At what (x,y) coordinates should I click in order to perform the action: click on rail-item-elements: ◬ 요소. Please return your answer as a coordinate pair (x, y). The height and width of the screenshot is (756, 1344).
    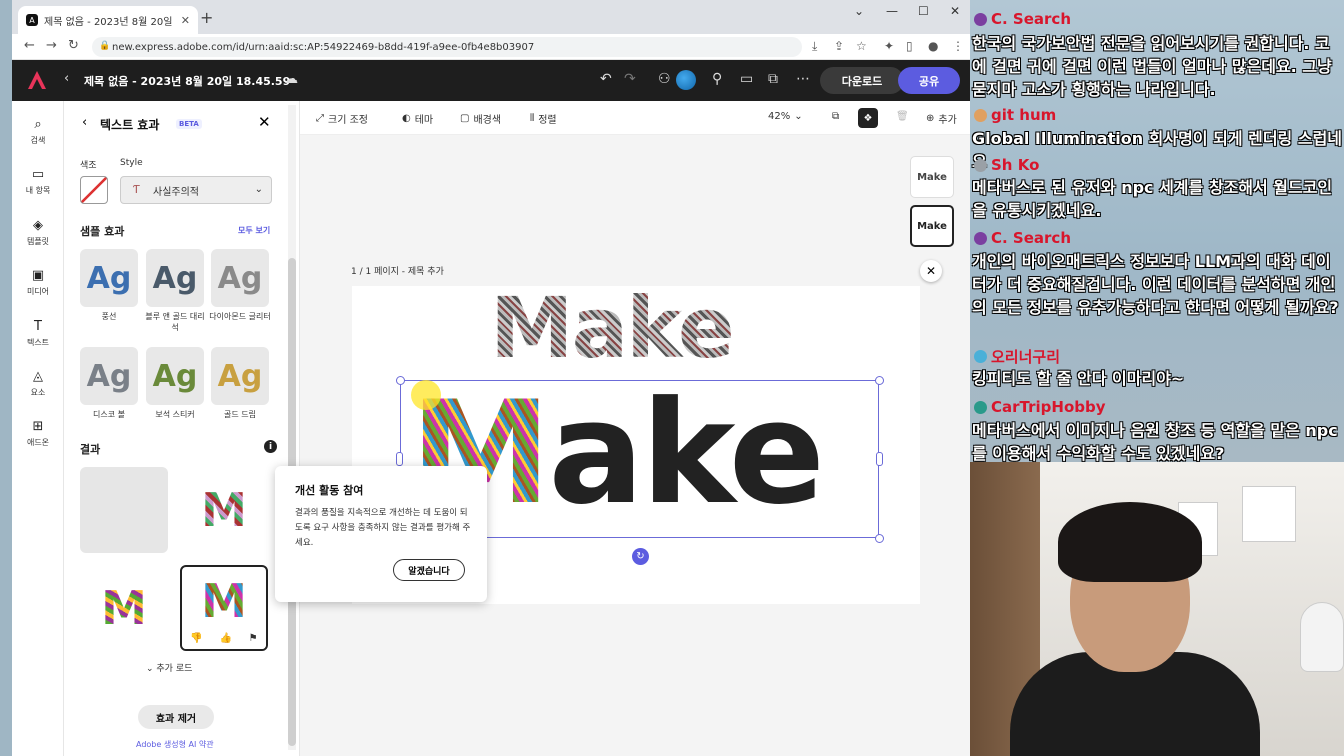
    Looking at the image, I should click on (38, 383).